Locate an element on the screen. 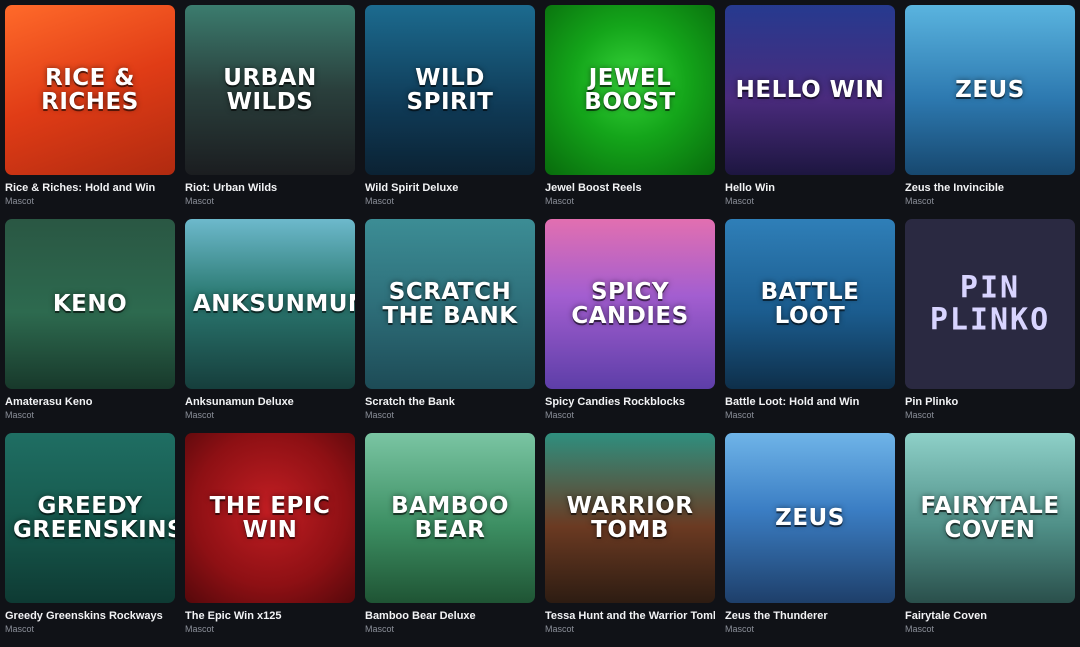 This screenshot has height=647, width=1080. game-card-bamboo-bear-deluxe: Bamboo Bear Bamboo Bear Deluxe Mascot is located at coordinates (450, 540).